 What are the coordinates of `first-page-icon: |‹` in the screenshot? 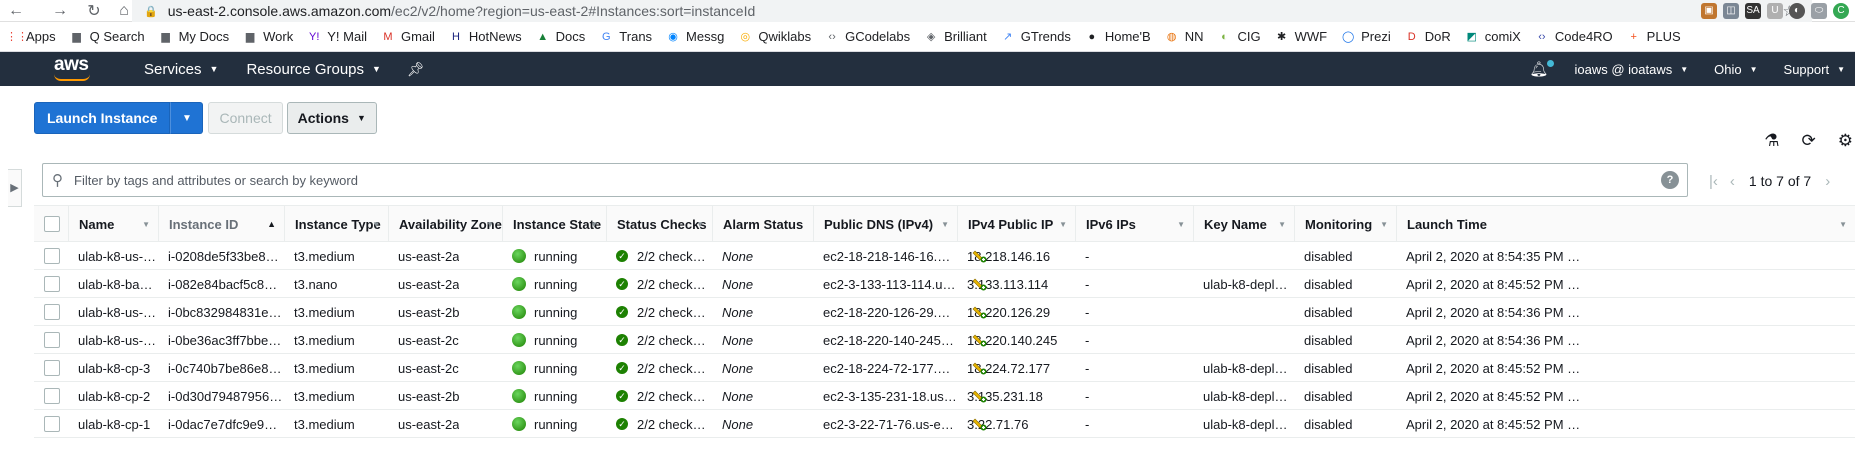 It's located at (1713, 181).